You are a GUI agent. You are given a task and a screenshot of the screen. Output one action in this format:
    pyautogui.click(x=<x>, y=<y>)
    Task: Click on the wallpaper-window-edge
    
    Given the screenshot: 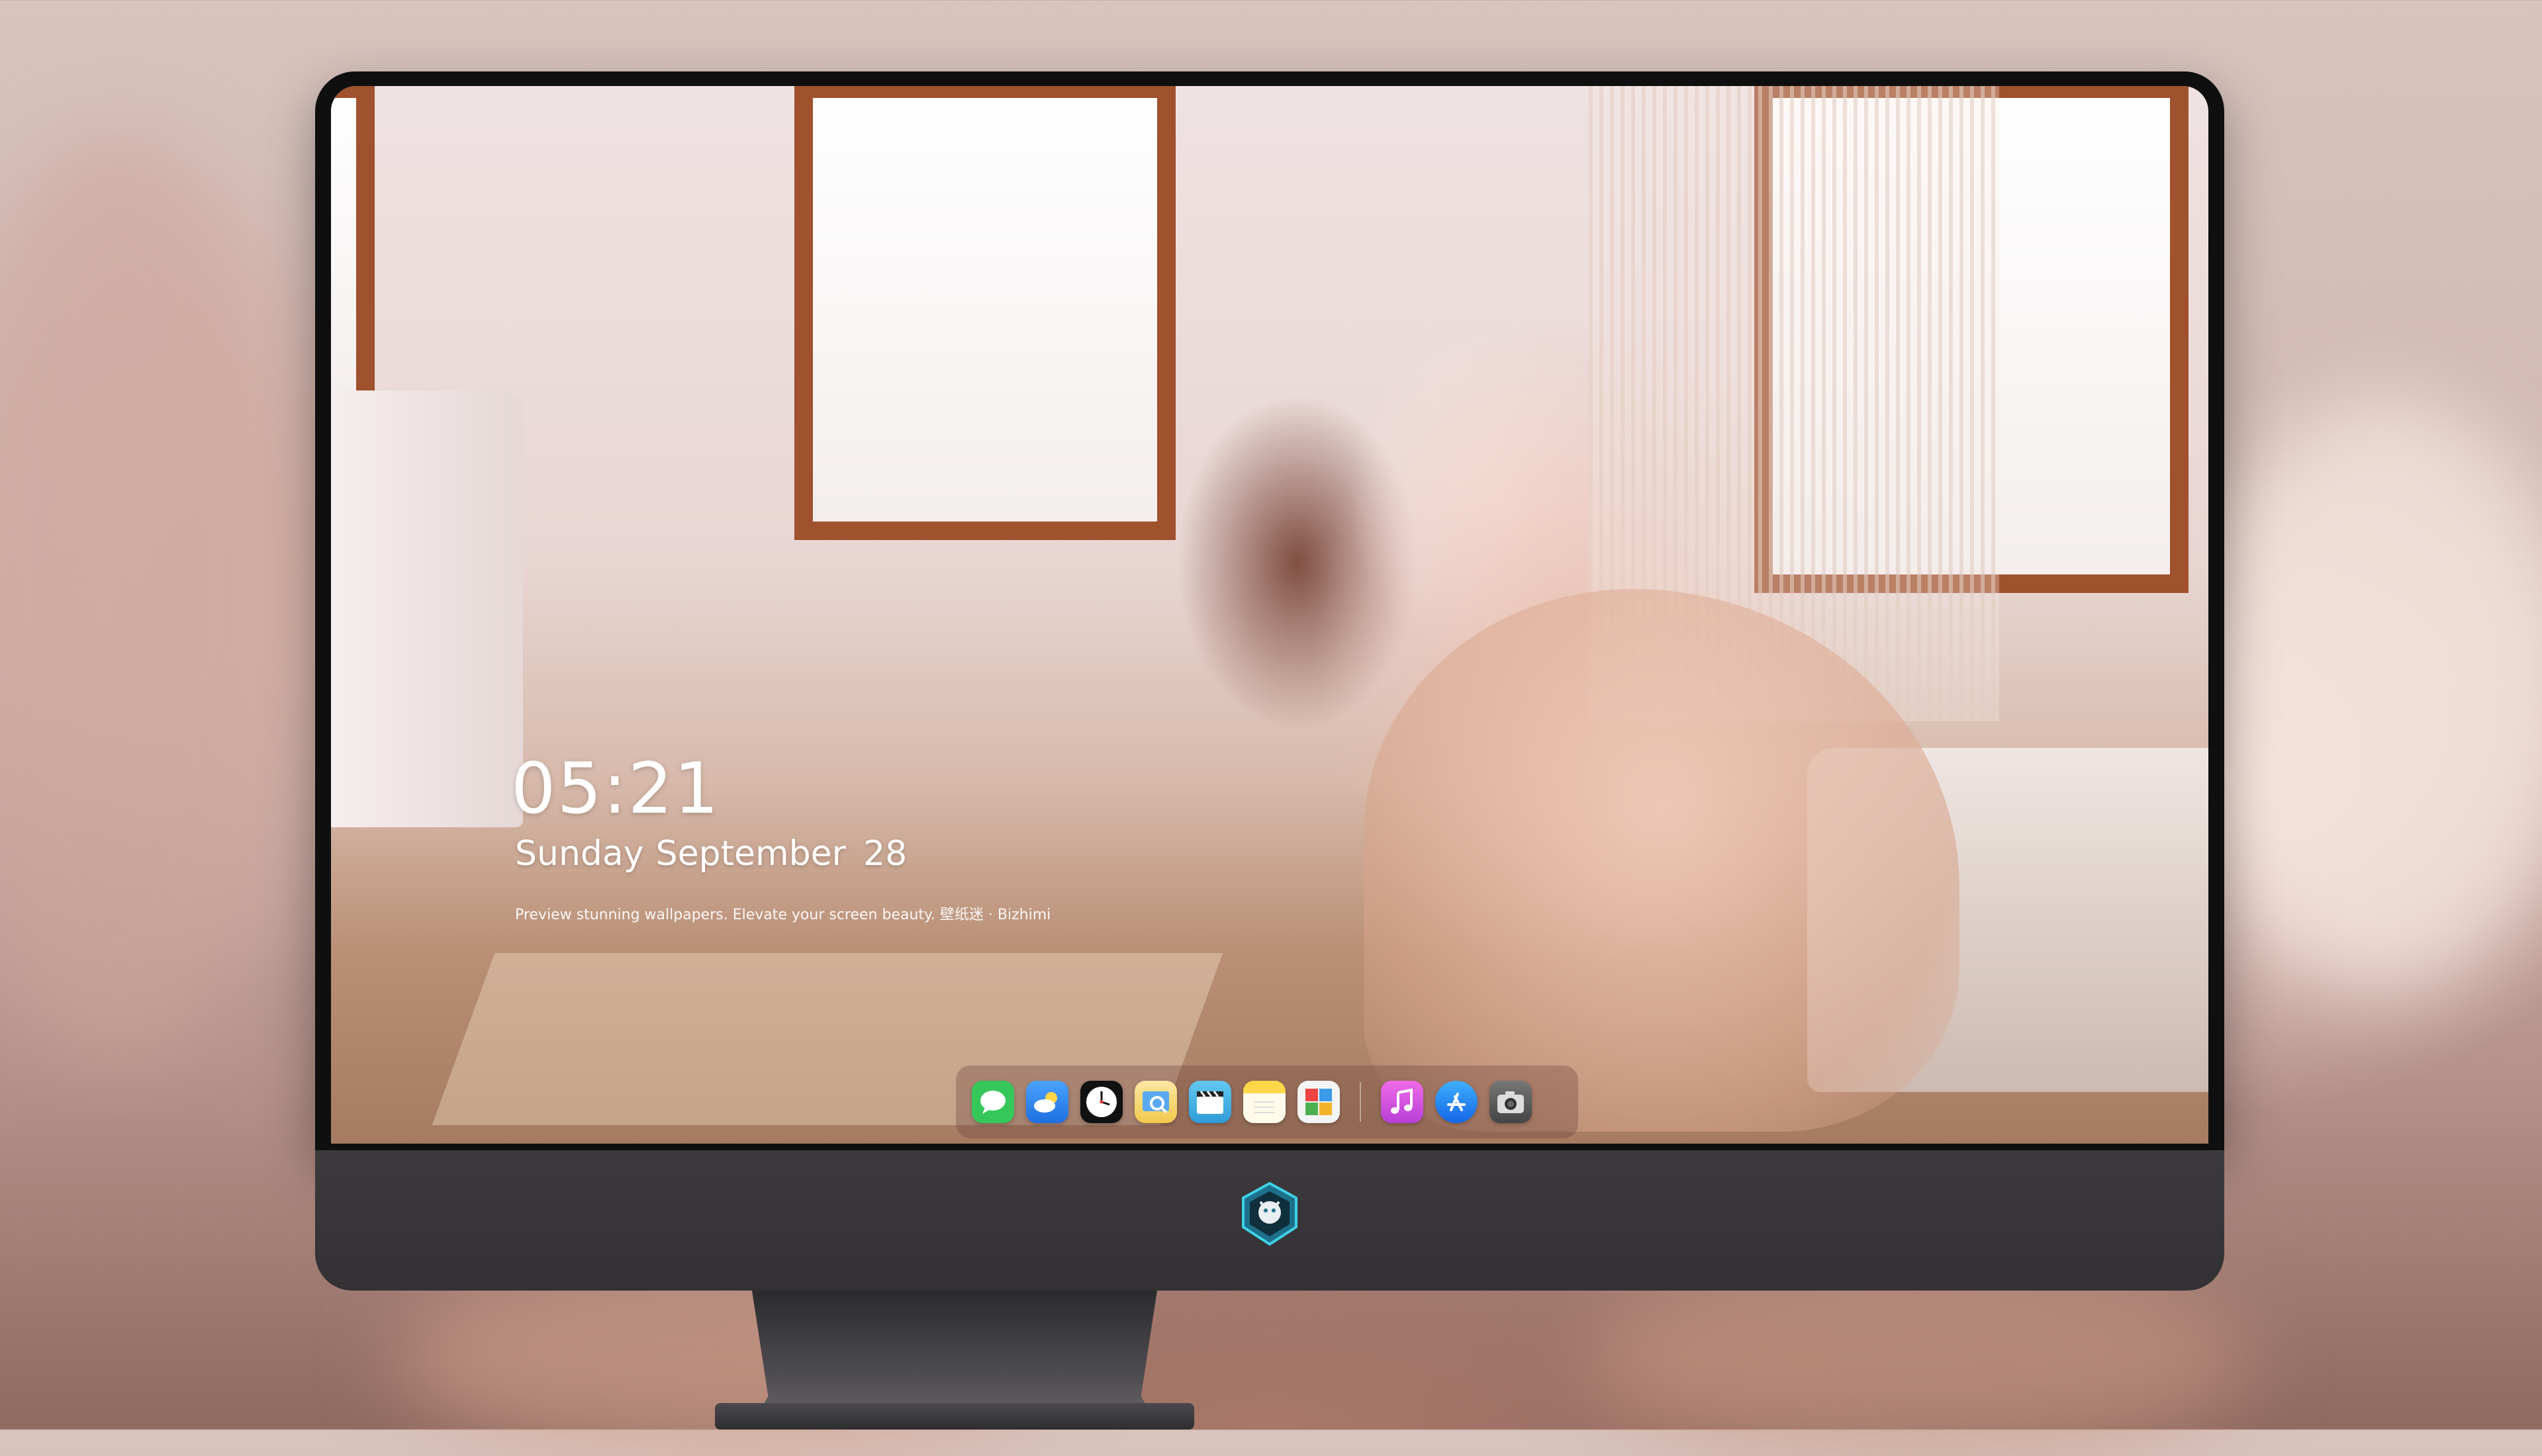 What is the action you would take?
    pyautogui.click(x=353, y=260)
    